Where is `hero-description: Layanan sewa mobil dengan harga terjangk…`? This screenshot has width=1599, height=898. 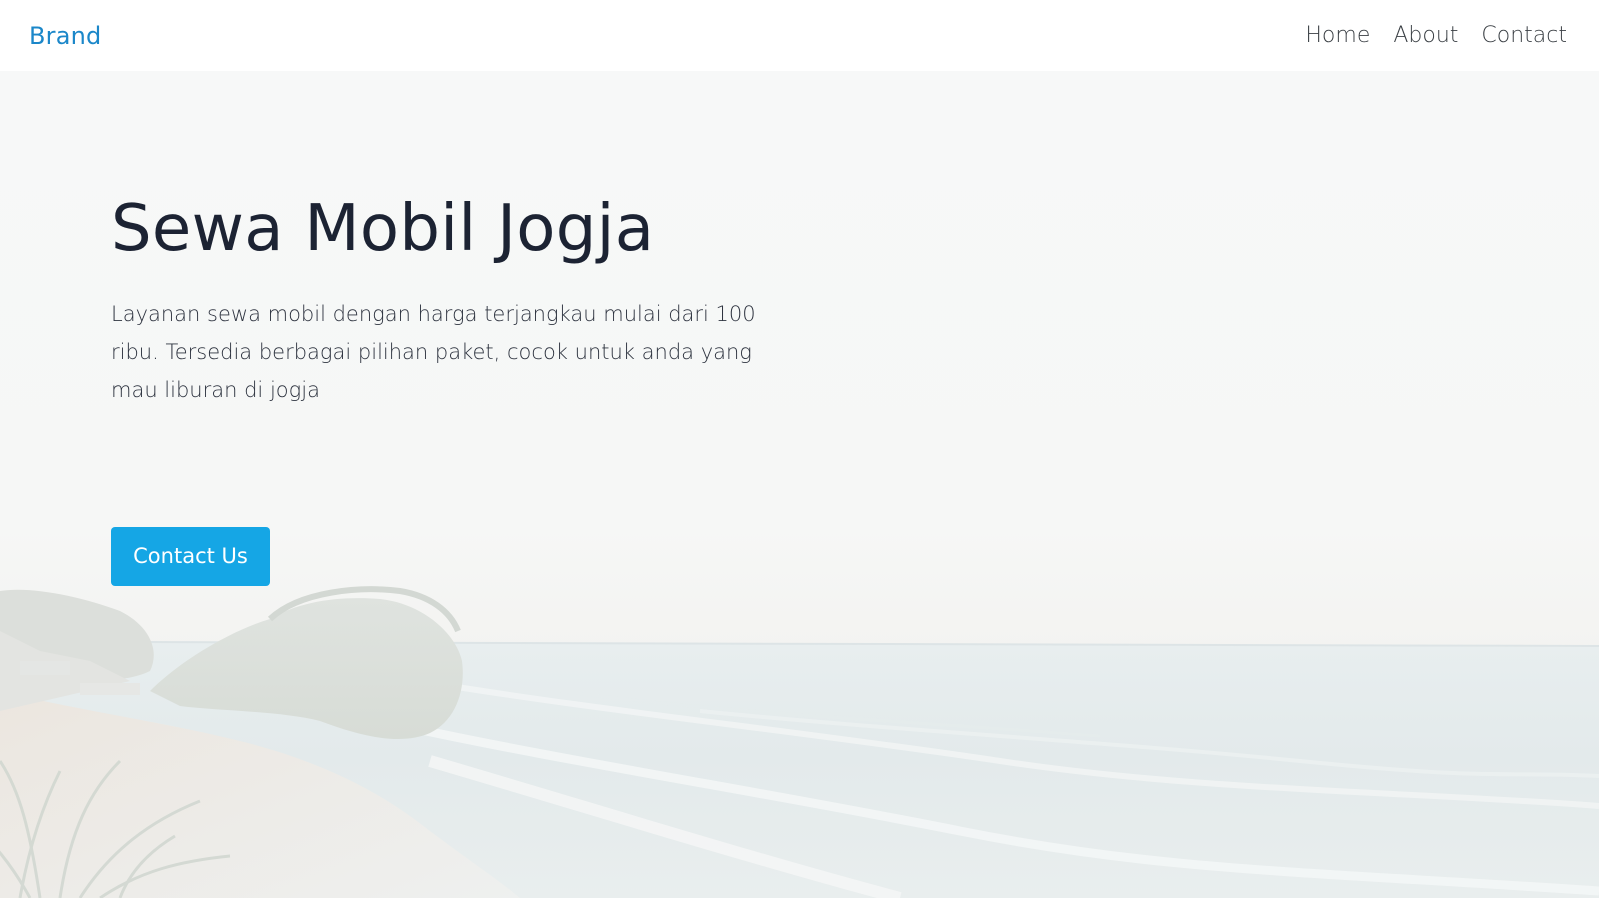 hero-description: Layanan sewa mobil dengan harga terjangk… is located at coordinates (433, 352).